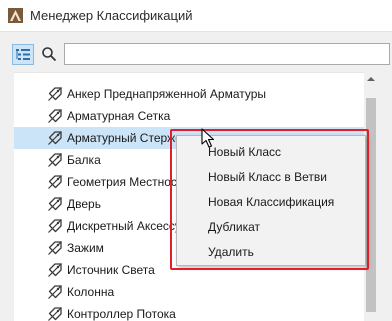  What do you see at coordinates (208, 138) in the screenshot?
I see `mouse-cursor-icon` at bounding box center [208, 138].